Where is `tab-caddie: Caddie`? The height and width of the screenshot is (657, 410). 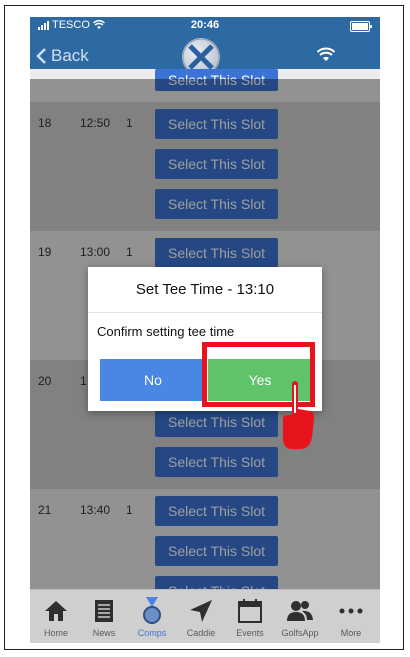
tab-caddie: Caddie is located at coordinates (201, 616).